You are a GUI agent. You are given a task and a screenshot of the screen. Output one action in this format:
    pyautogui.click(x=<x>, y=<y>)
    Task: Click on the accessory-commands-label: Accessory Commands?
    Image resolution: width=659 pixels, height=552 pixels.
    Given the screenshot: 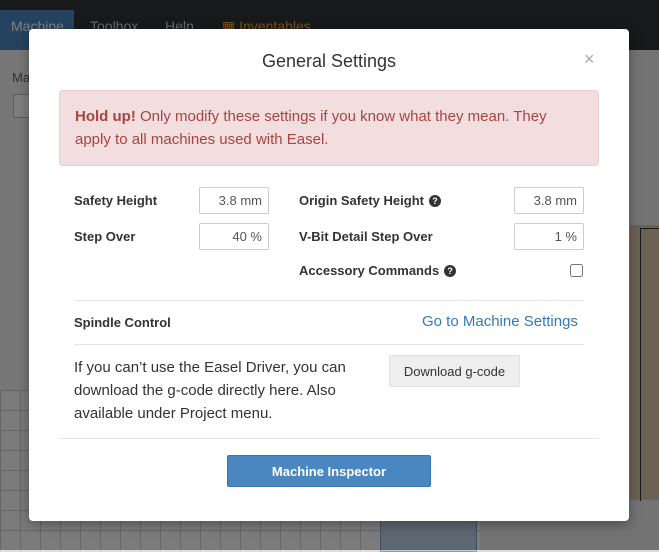 What is the action you would take?
    pyautogui.click(x=378, y=270)
    